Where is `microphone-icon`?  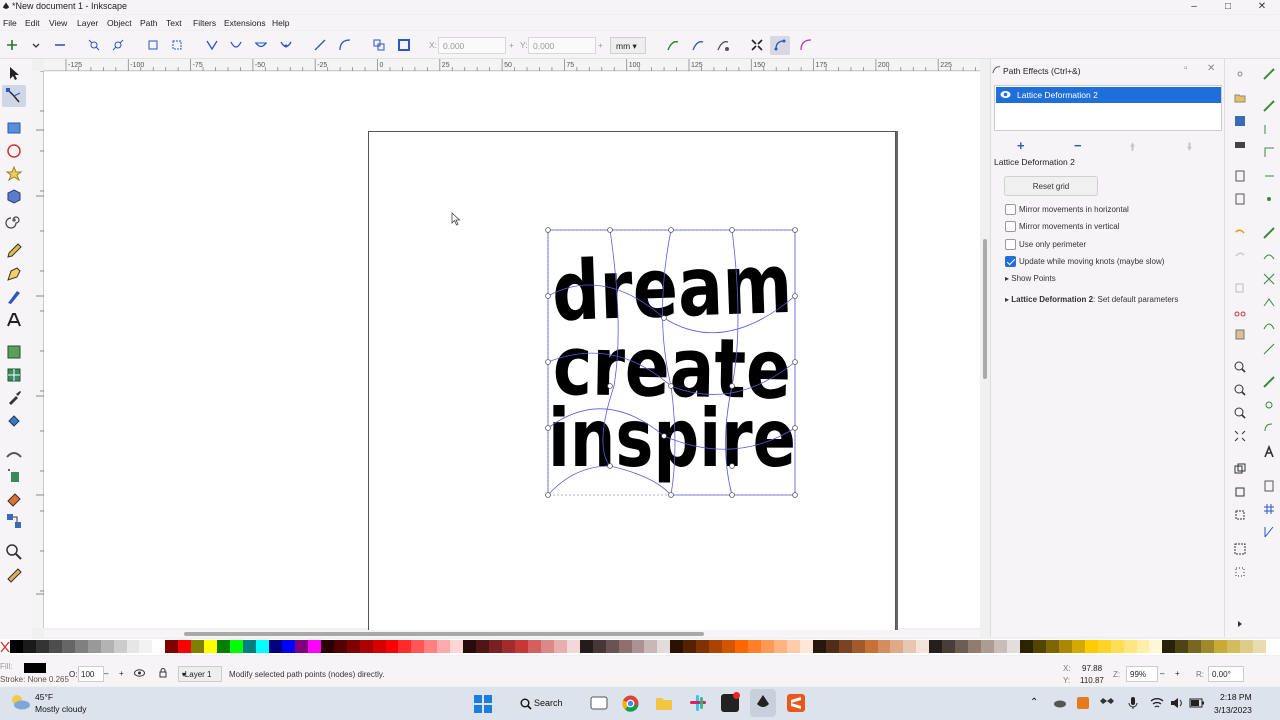
microphone-icon is located at coordinates (1133, 703).